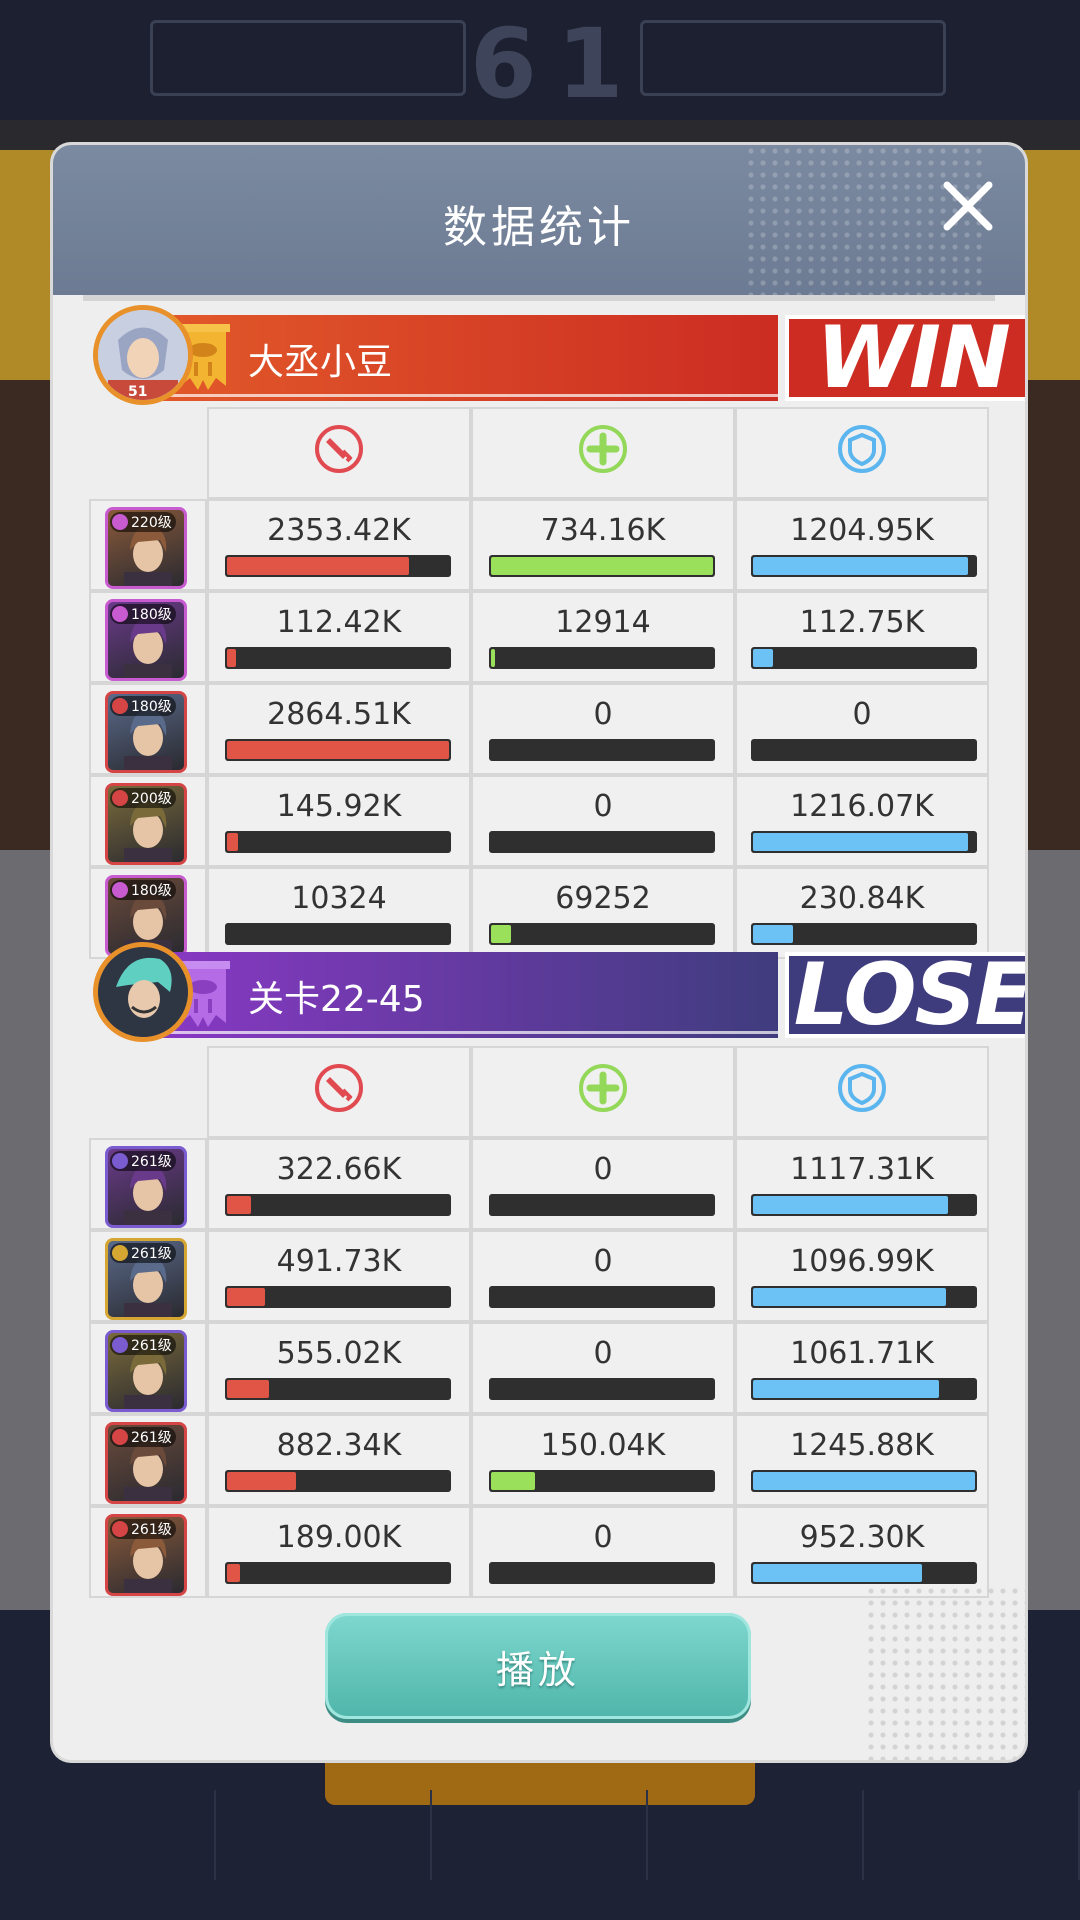  I want to click on damage-cell: 322.66K, so click(339, 1184).